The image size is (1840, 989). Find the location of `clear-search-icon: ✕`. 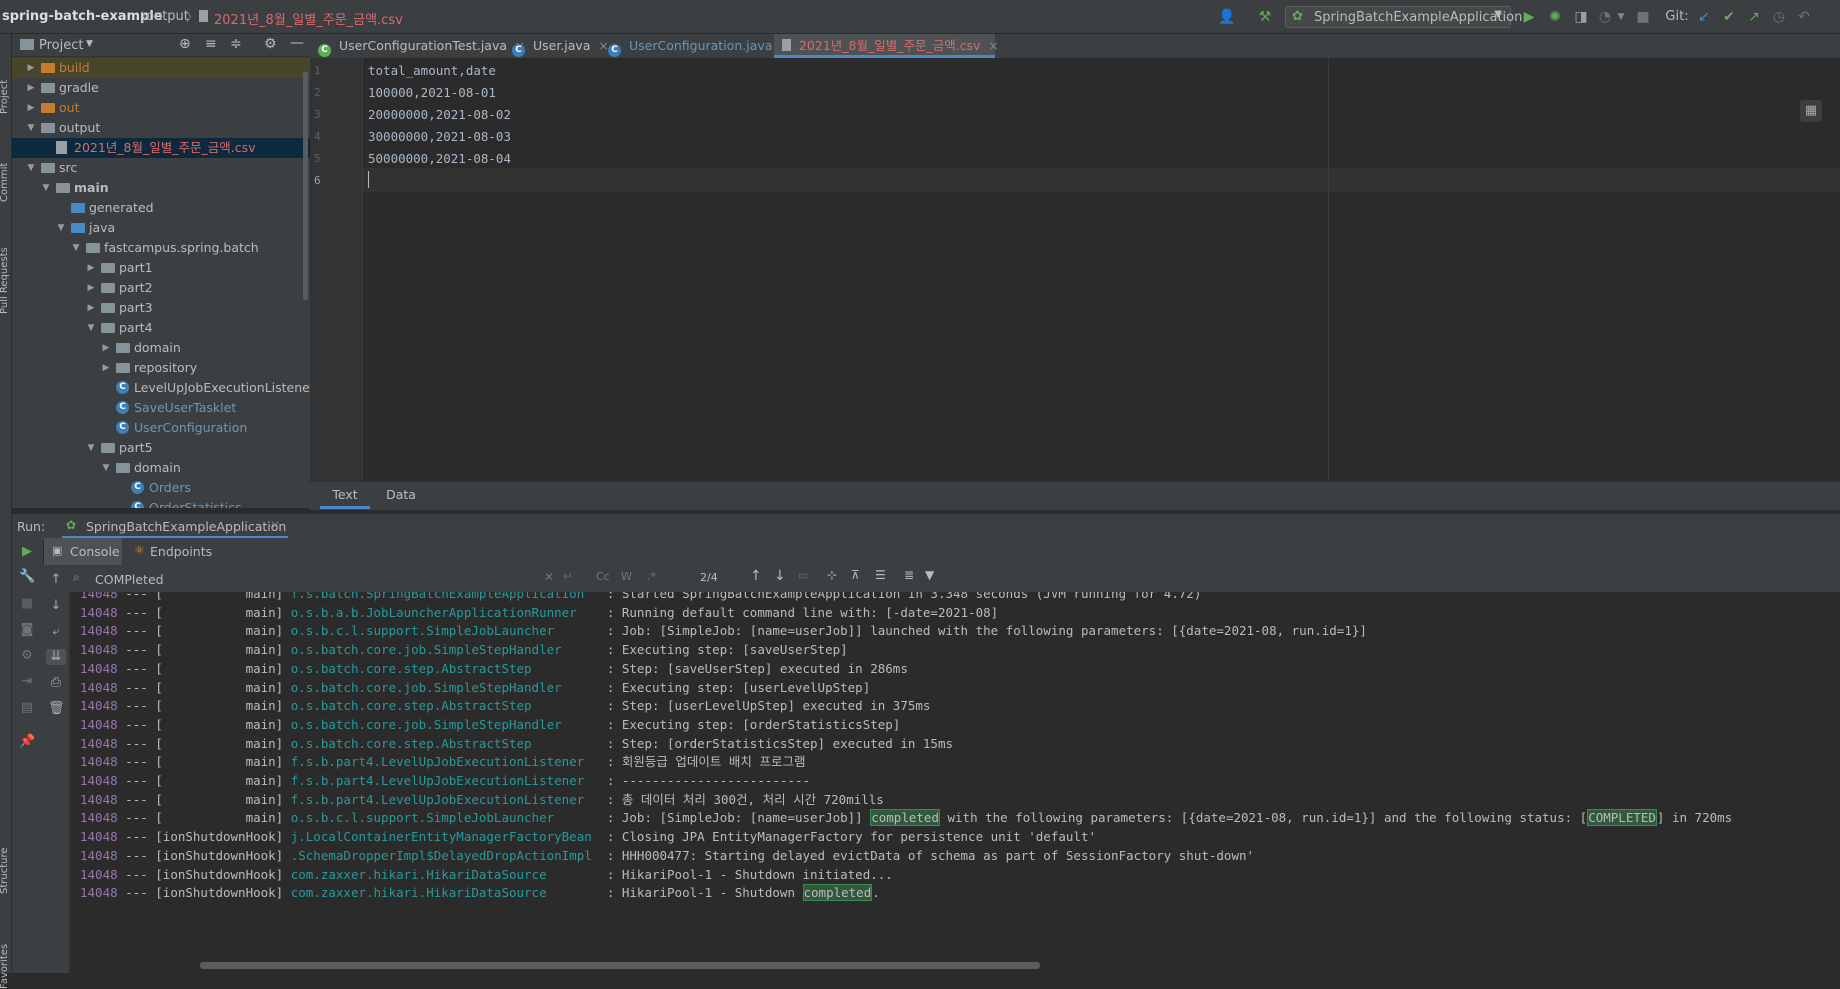

clear-search-icon: ✕ is located at coordinates (549, 577).